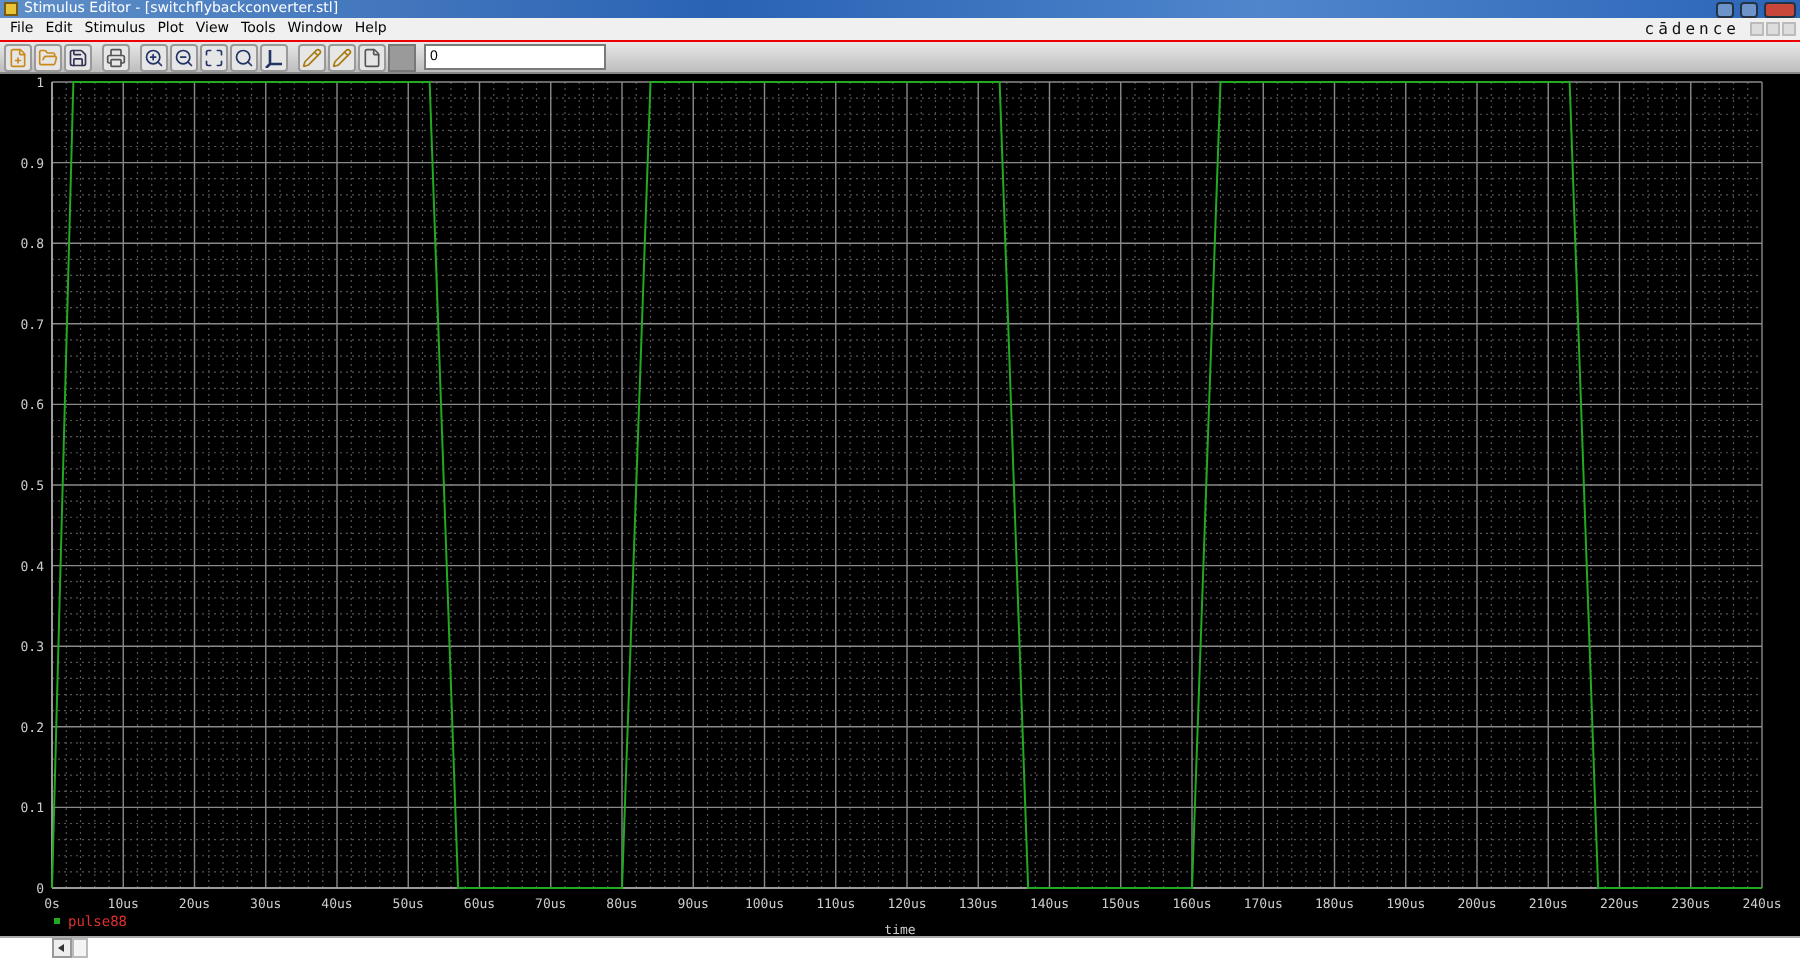 This screenshot has height=958, width=1800. I want to click on search-icon, so click(244, 57).